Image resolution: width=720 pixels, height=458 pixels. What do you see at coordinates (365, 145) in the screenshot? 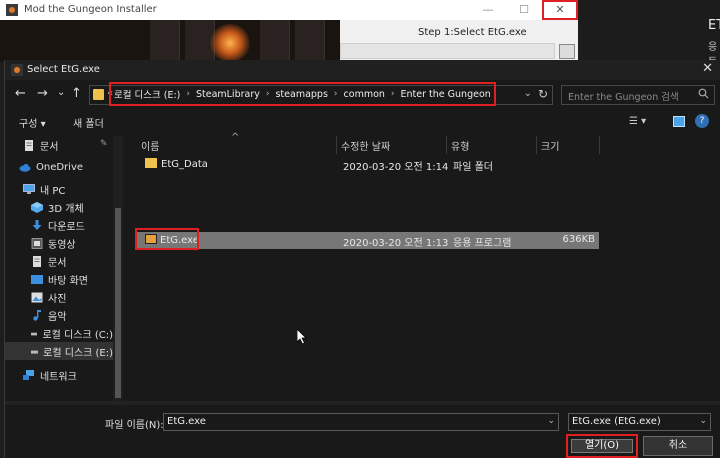
I see `column-date: 수정한 날짜` at bounding box center [365, 145].